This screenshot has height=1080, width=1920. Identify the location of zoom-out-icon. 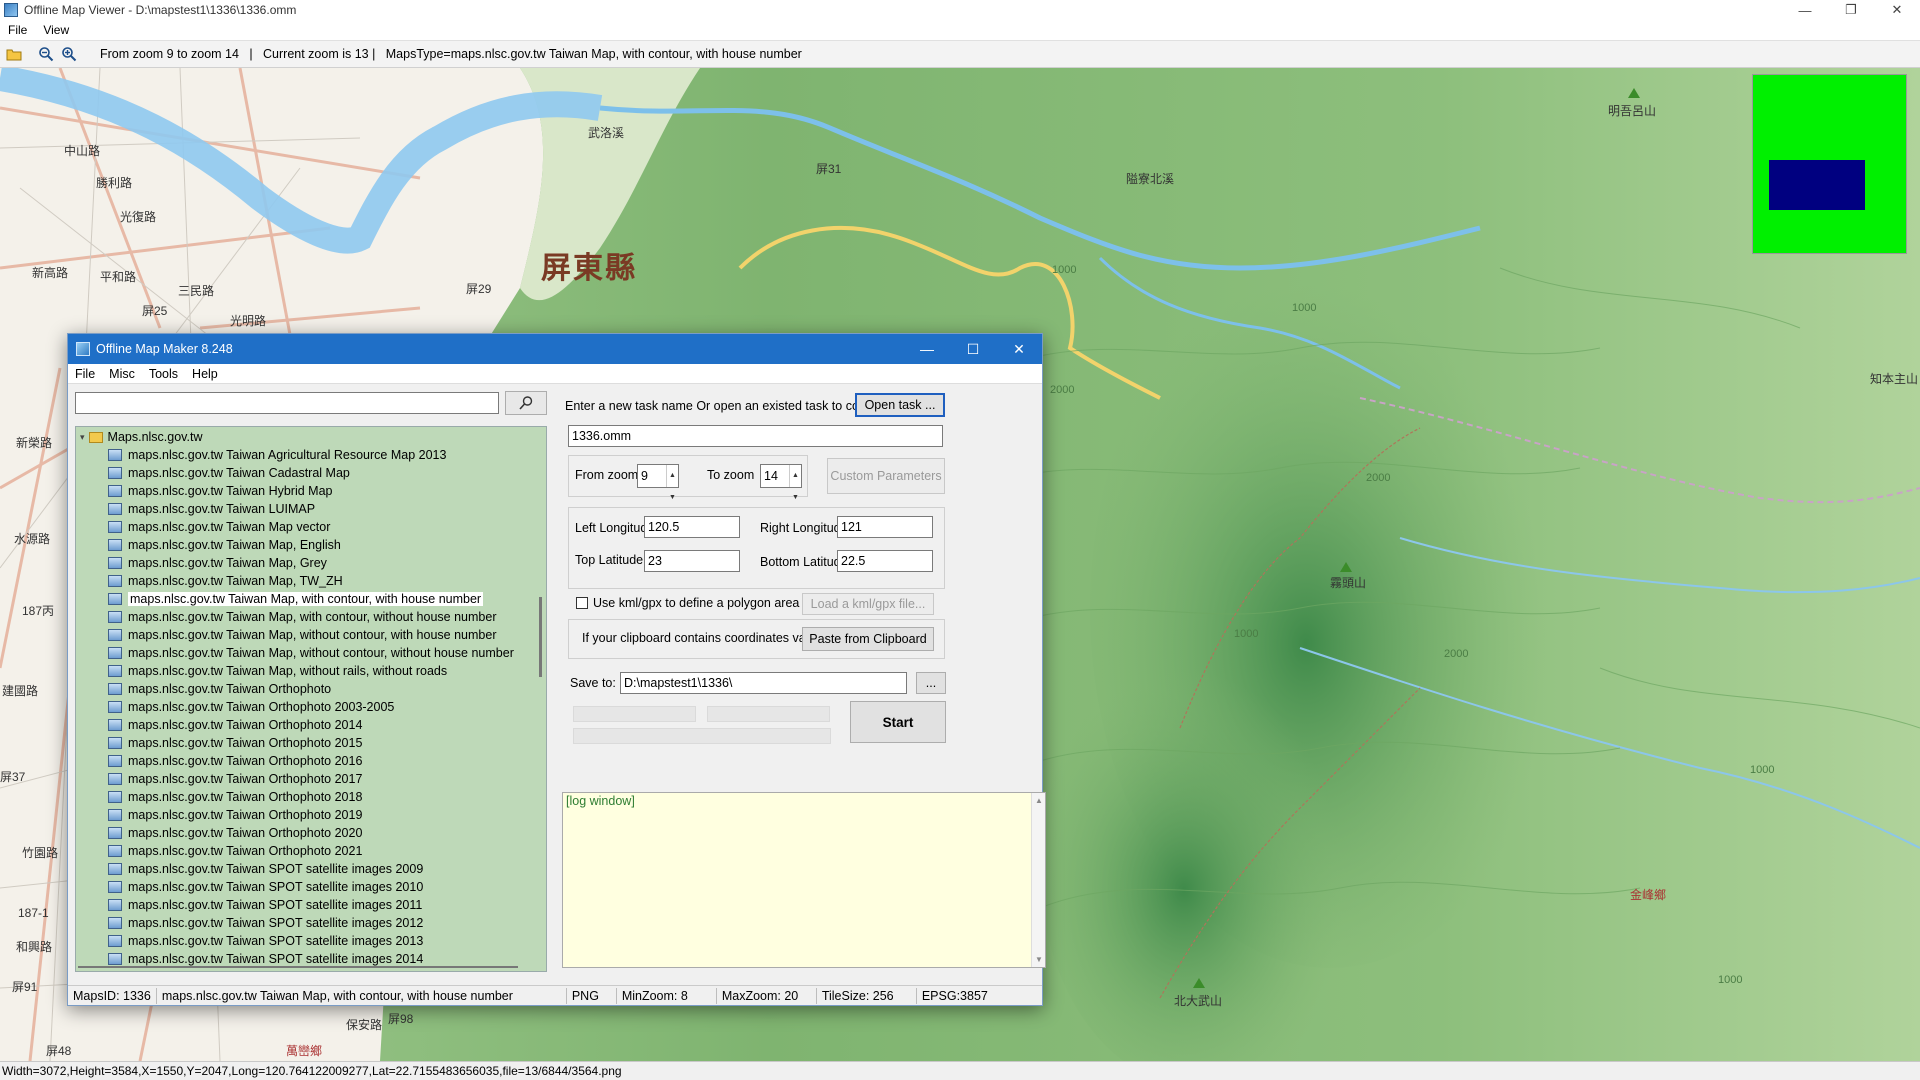
(46, 54).